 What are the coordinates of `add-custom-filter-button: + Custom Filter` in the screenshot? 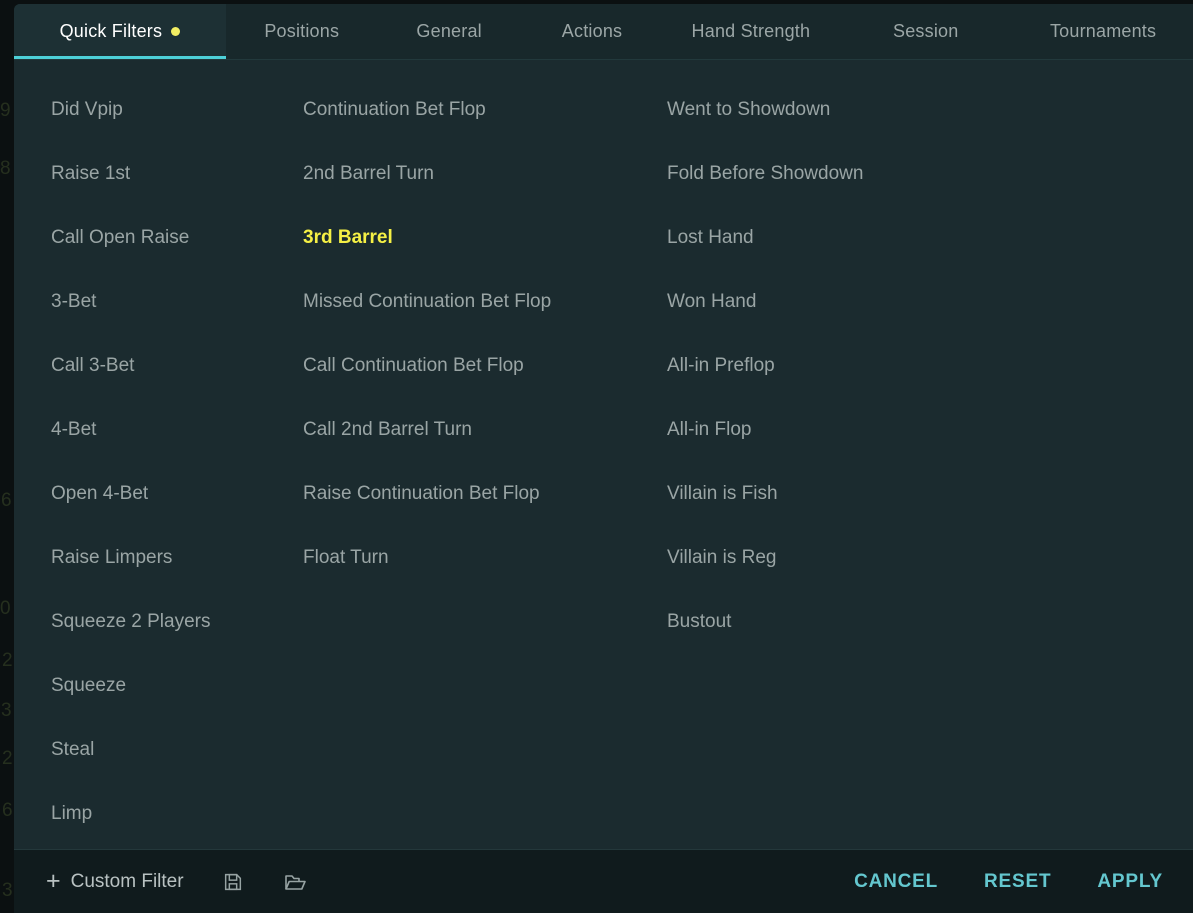 It's located at (115, 881).